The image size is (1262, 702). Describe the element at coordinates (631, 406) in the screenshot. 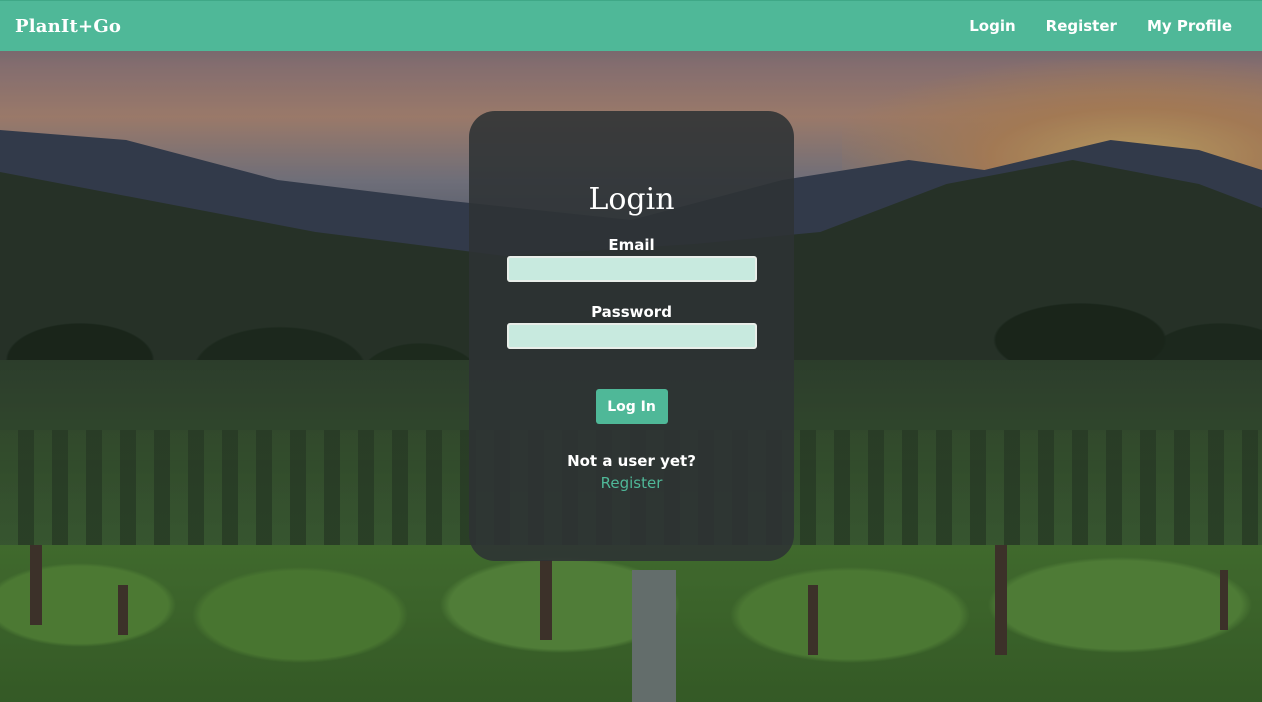

I see `log-in-button: Log In` at that location.